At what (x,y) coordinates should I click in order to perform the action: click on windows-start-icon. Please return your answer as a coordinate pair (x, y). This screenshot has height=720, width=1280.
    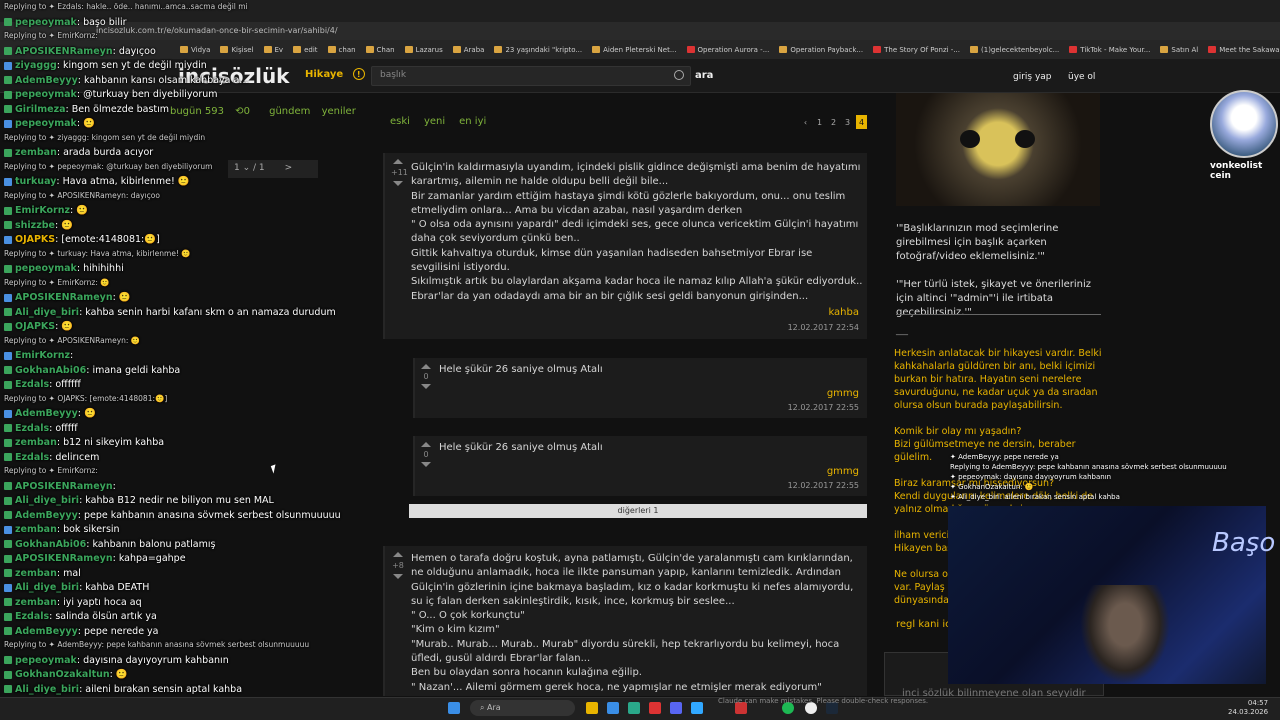
    Looking at the image, I should click on (454, 708).